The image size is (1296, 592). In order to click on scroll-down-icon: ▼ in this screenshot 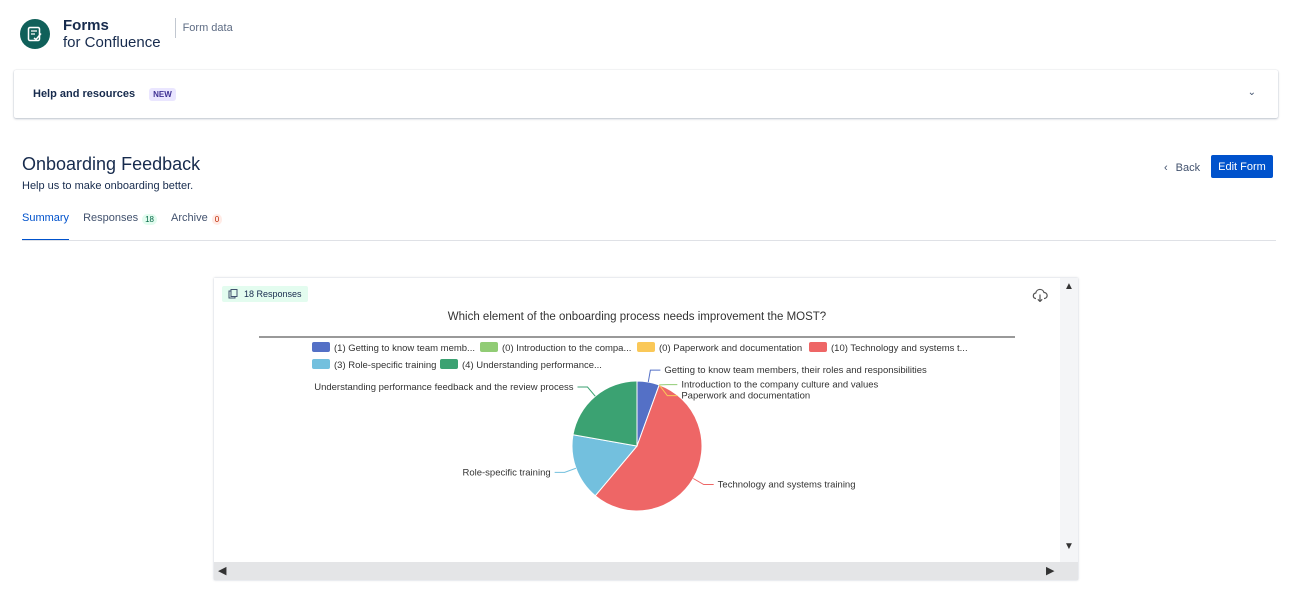, I will do `click(1069, 546)`.